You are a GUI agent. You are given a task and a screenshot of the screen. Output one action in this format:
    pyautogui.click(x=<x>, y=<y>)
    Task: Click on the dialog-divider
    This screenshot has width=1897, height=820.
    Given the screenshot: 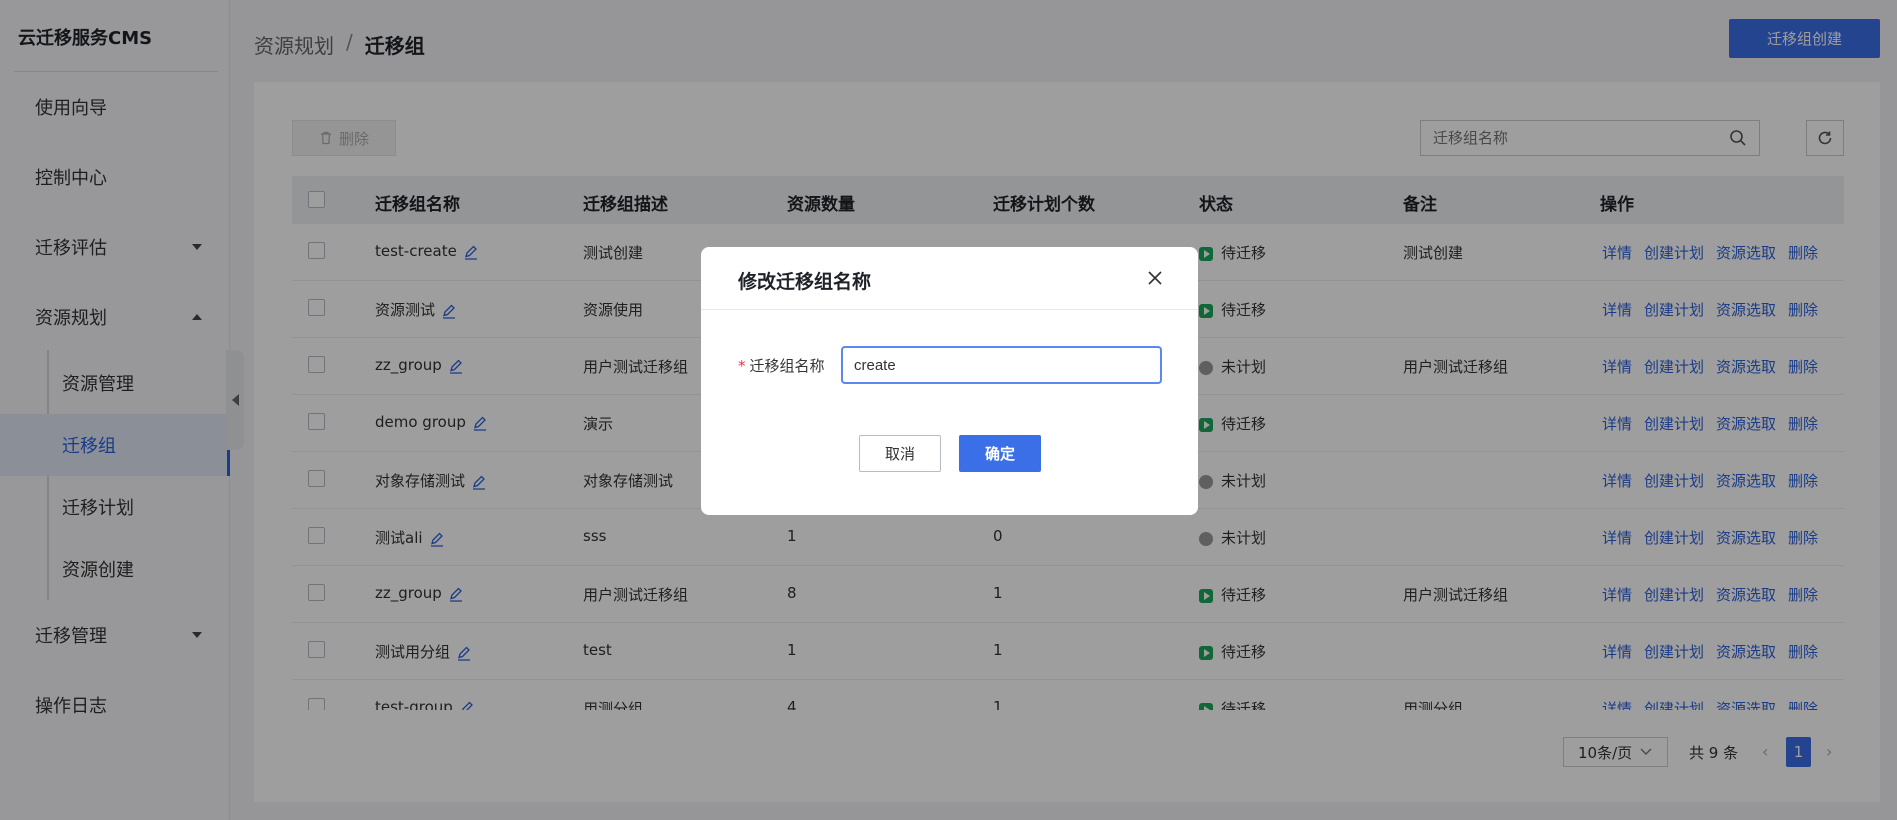 What is the action you would take?
    pyautogui.click(x=949, y=309)
    